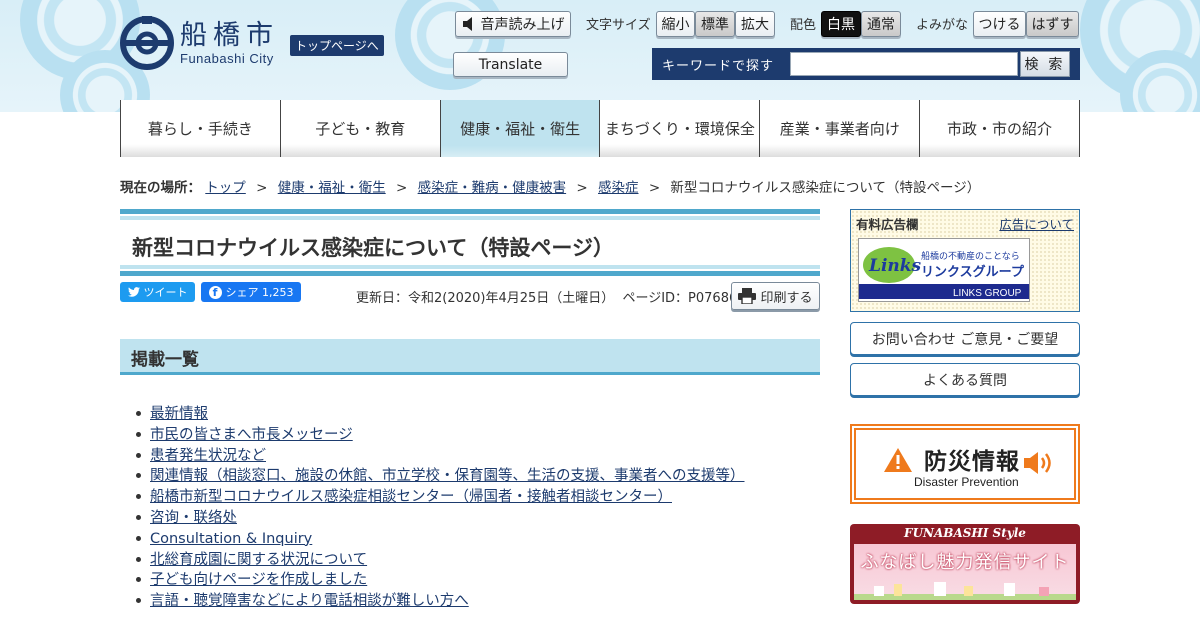  I want to click on loudspeaker-icon, so click(1037, 463).